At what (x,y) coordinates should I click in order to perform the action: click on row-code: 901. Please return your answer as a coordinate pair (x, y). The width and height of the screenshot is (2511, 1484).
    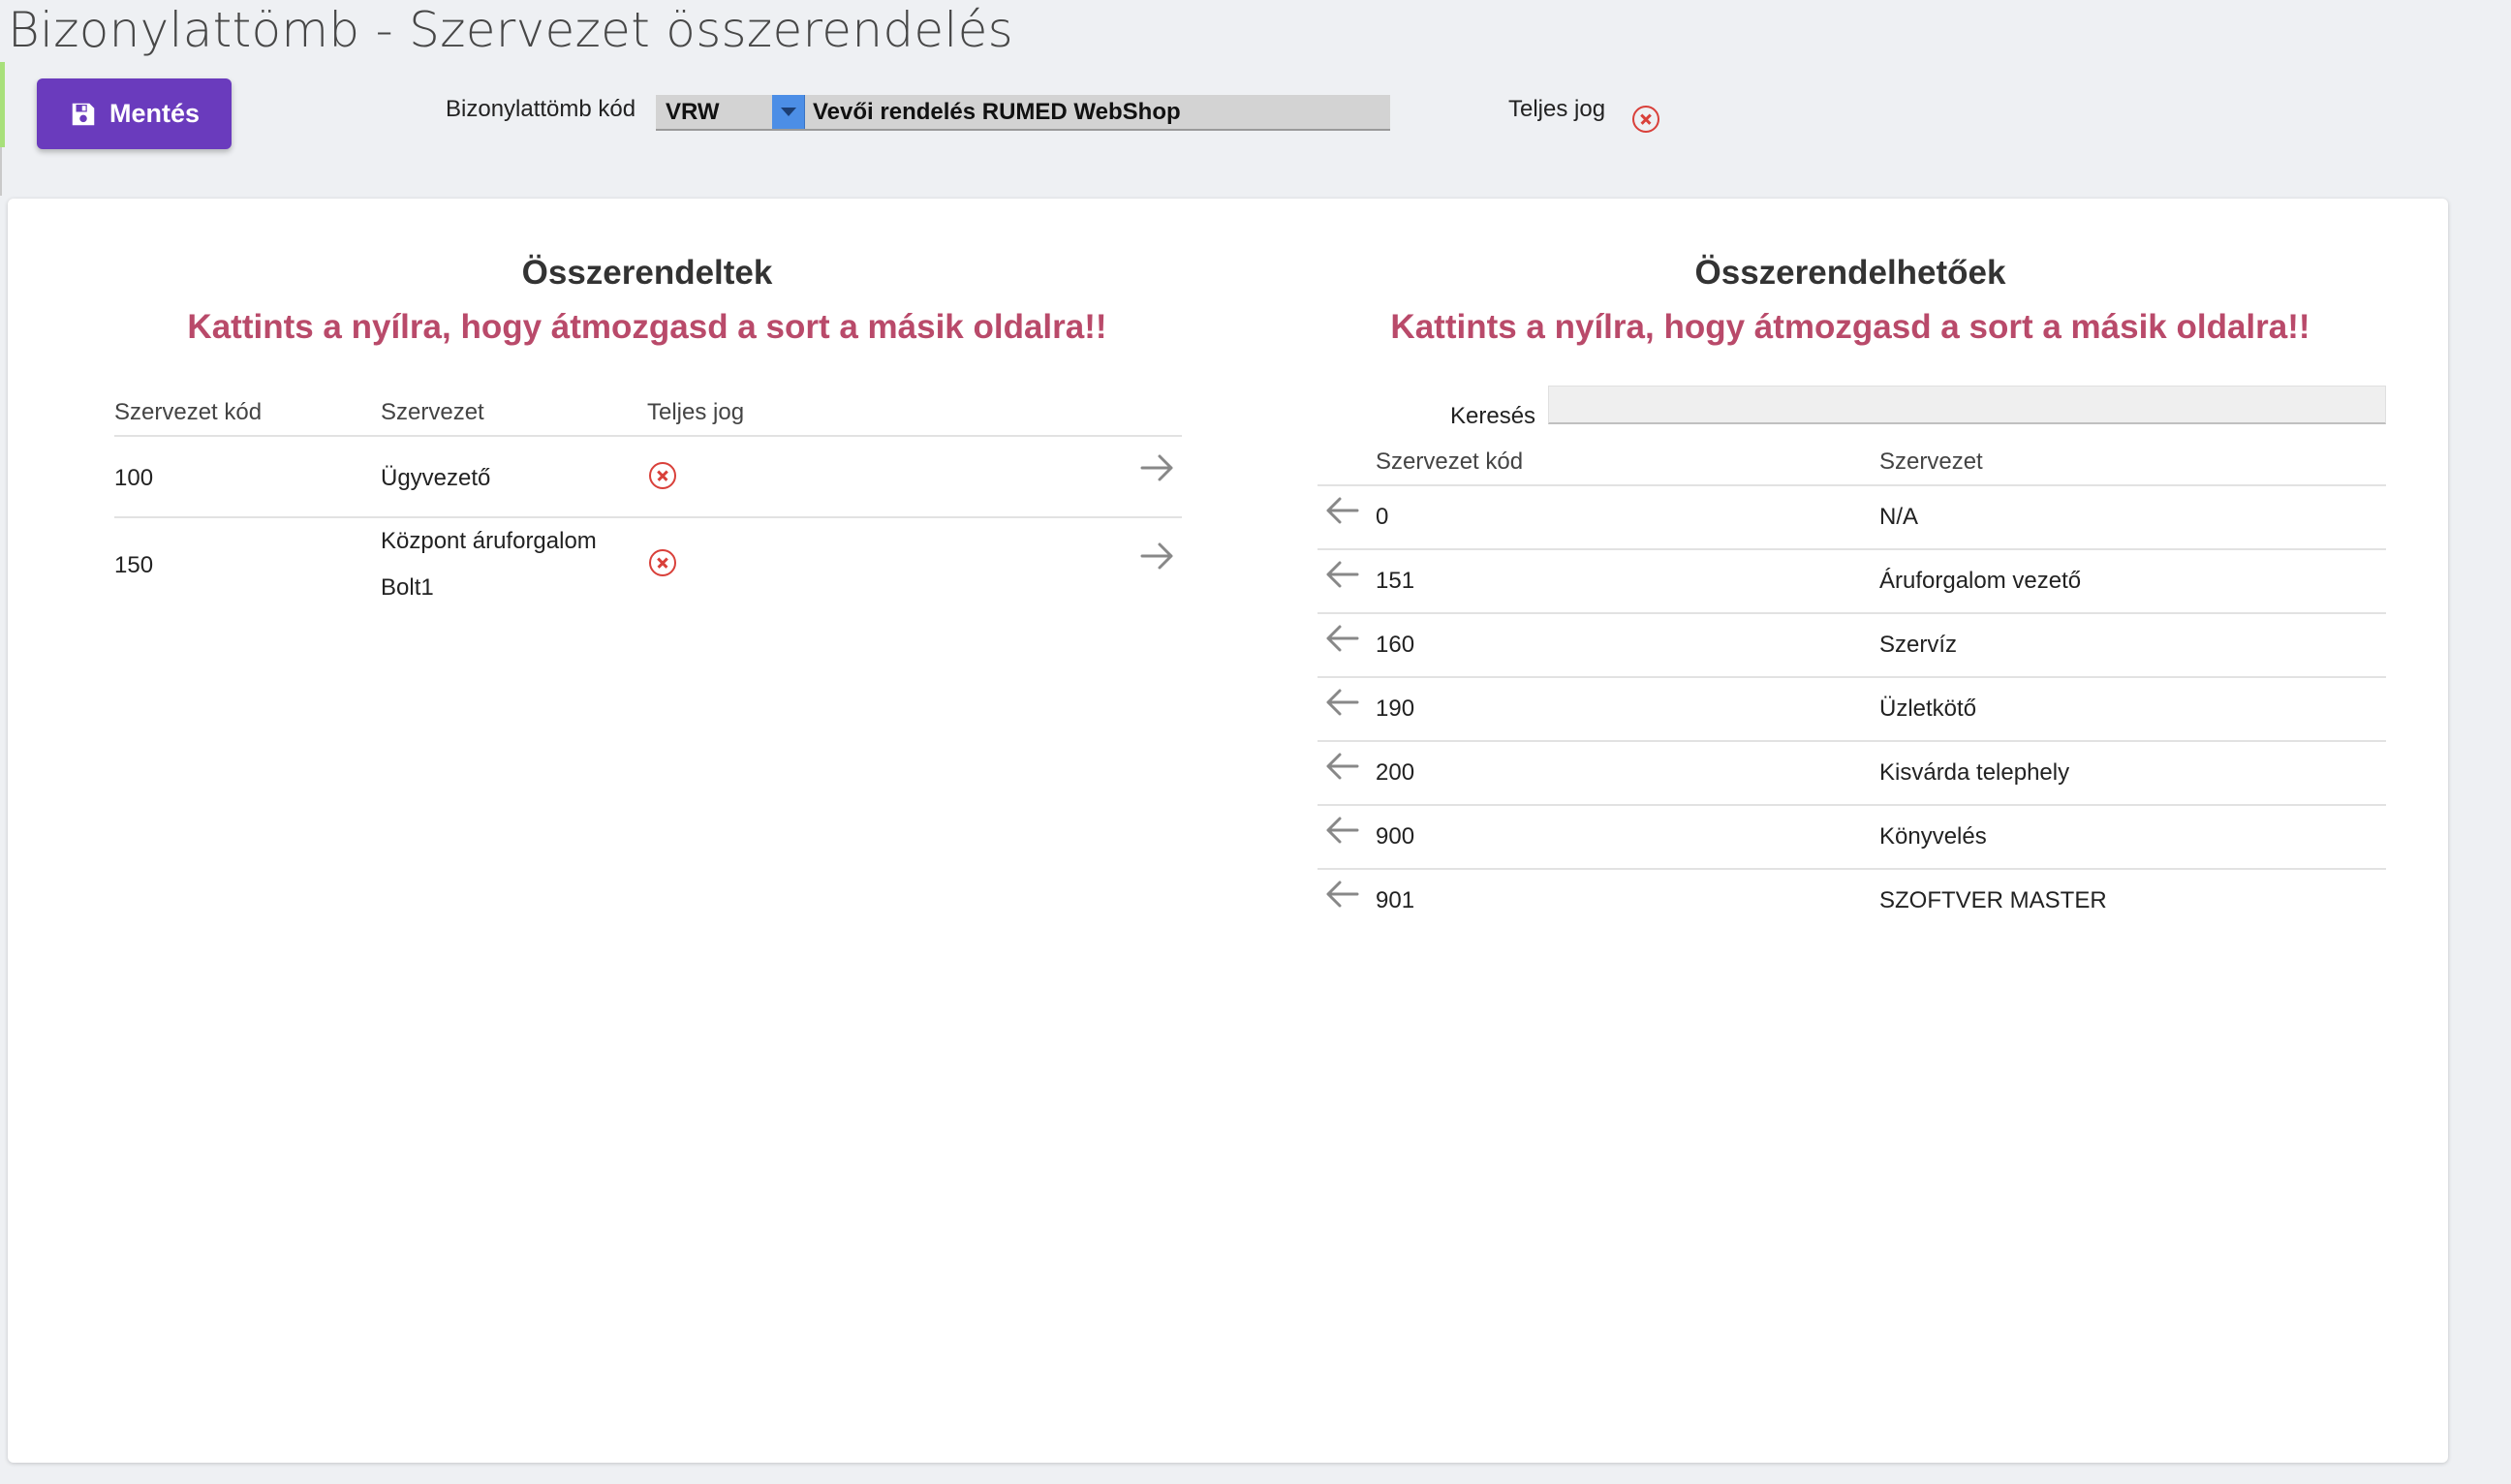
    Looking at the image, I should click on (1395, 900).